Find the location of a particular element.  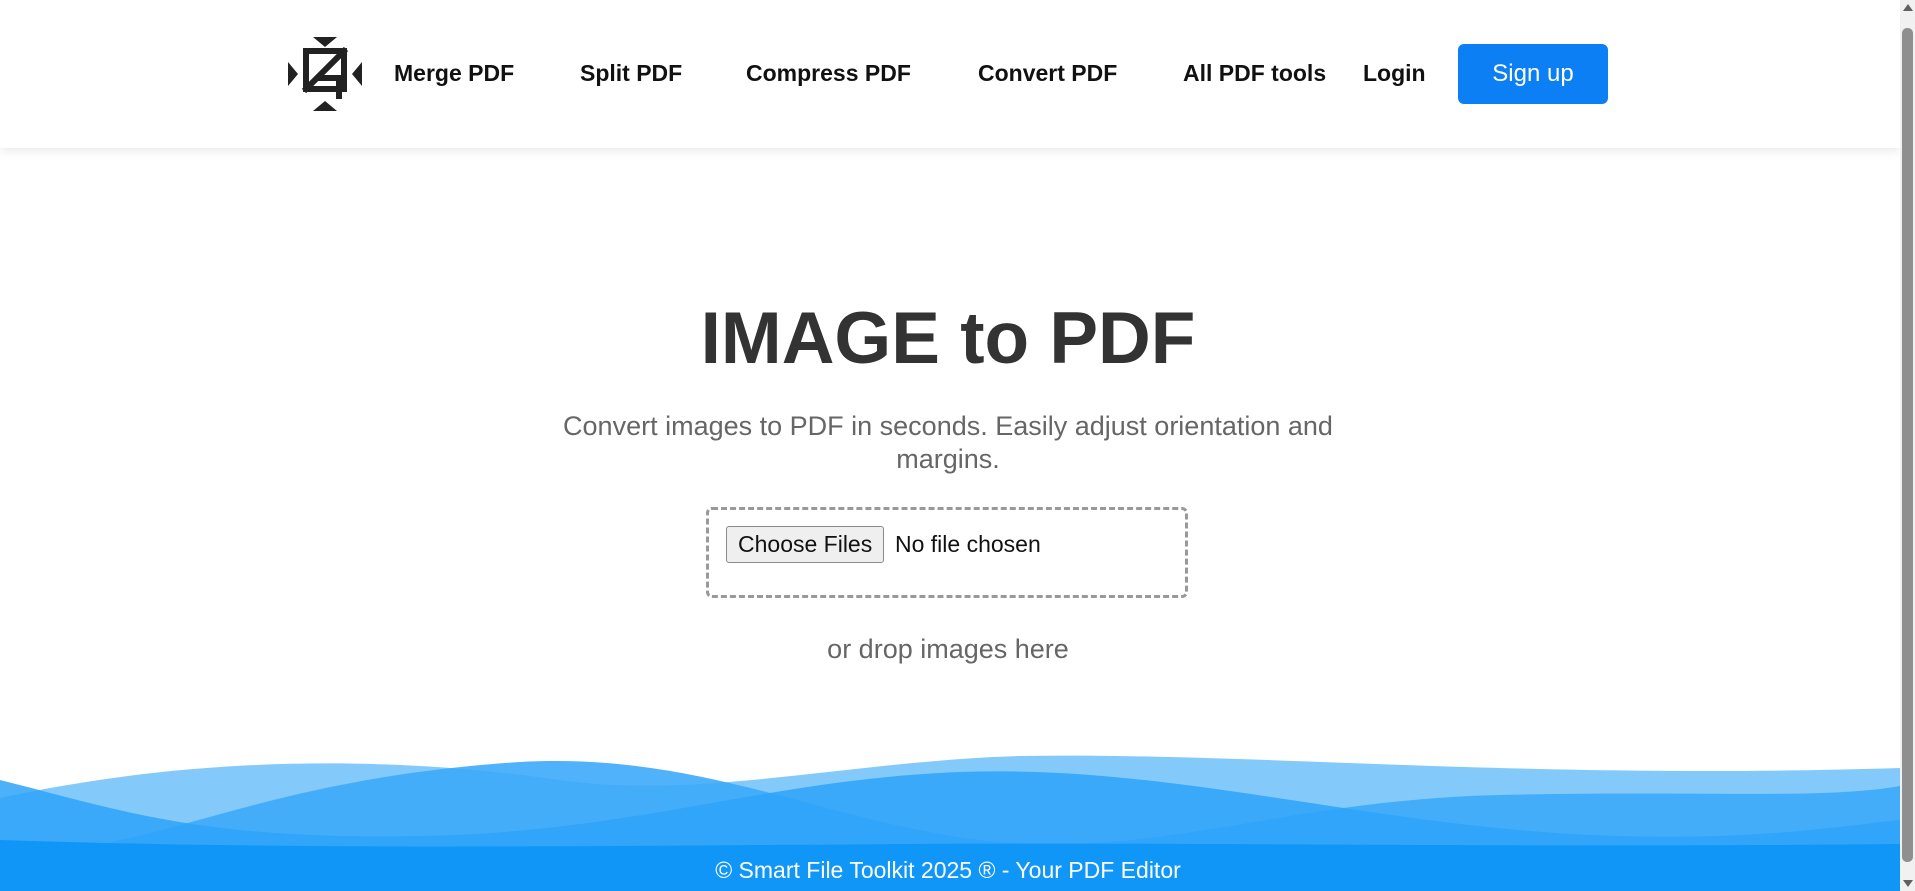

drop-hint-text: or drop images here is located at coordinates (948, 649).